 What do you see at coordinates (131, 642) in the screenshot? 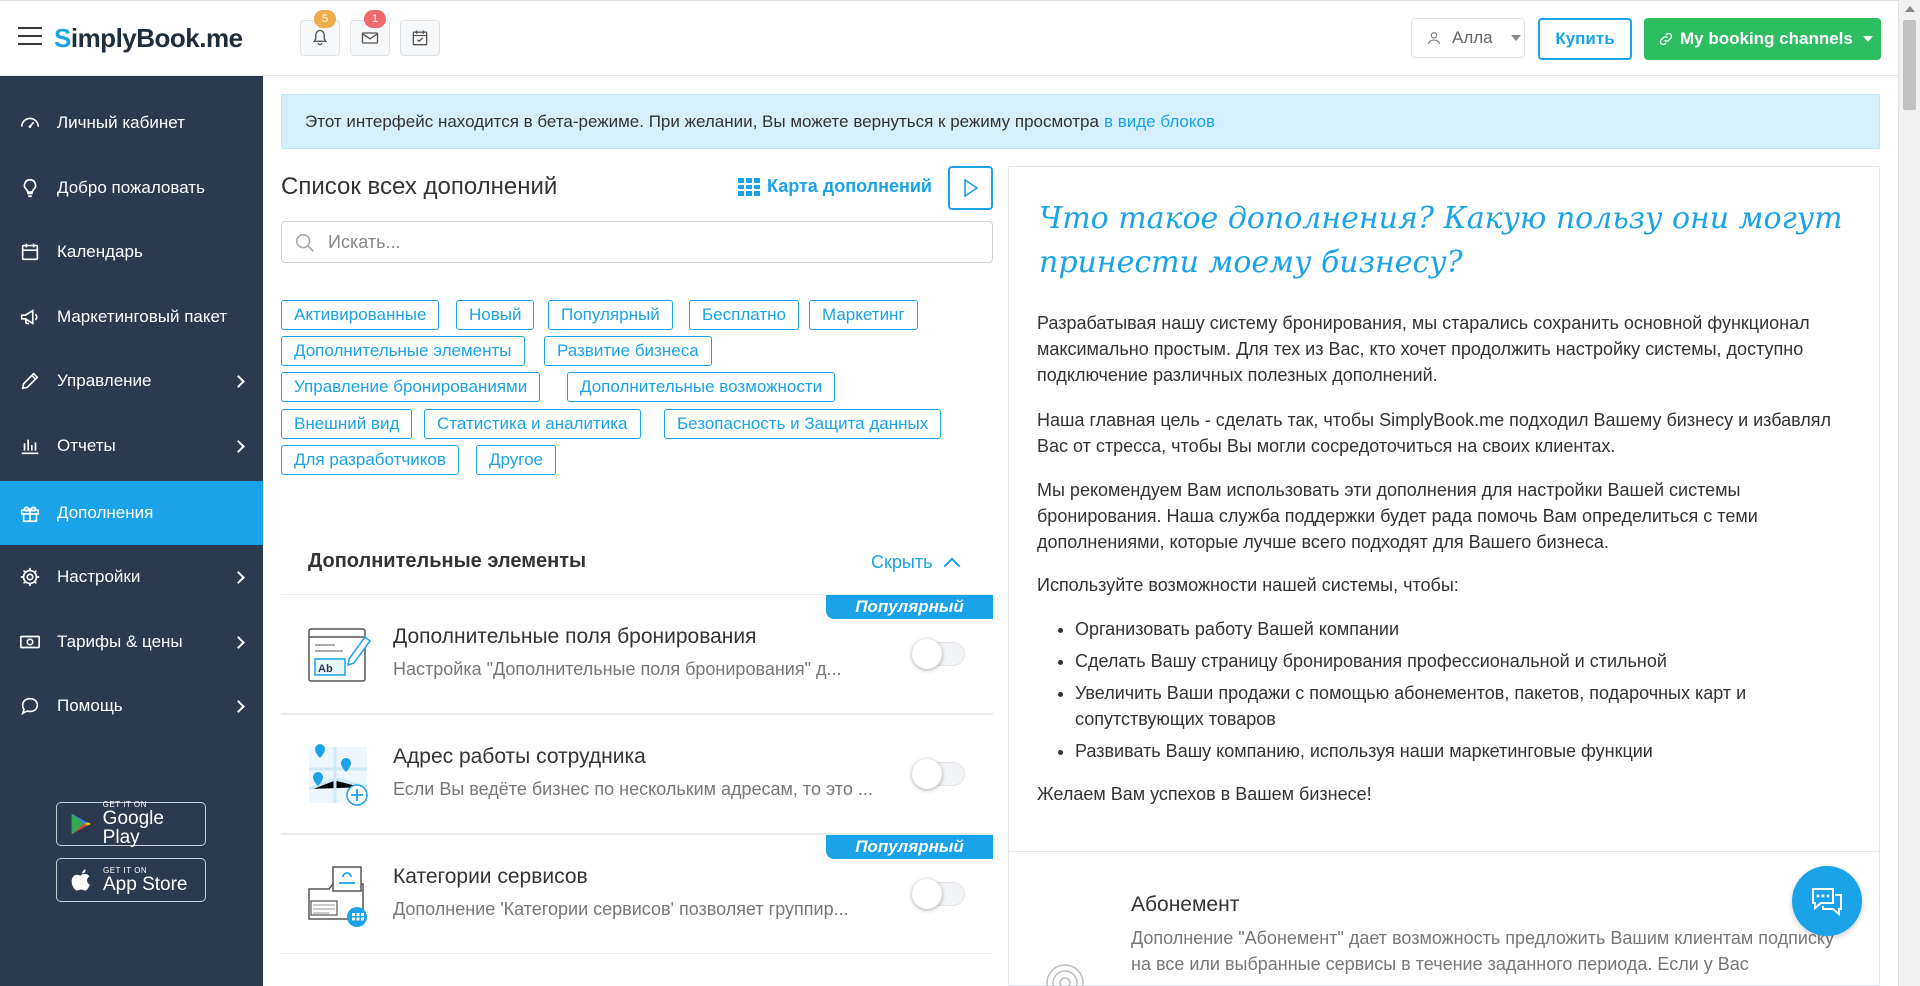
I see `sidebar-item-pricing: Тарифы & цены` at bounding box center [131, 642].